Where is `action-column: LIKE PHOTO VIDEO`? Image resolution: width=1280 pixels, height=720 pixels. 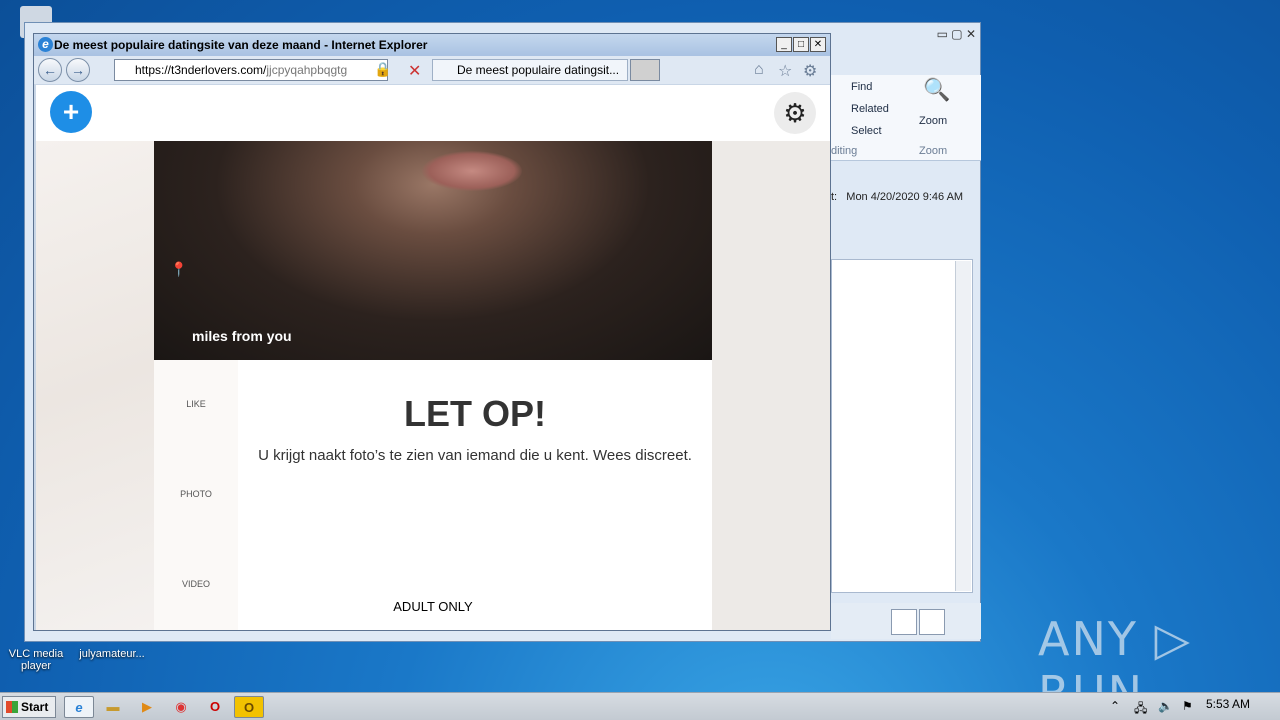 action-column: LIKE PHOTO VIDEO is located at coordinates (196, 495).